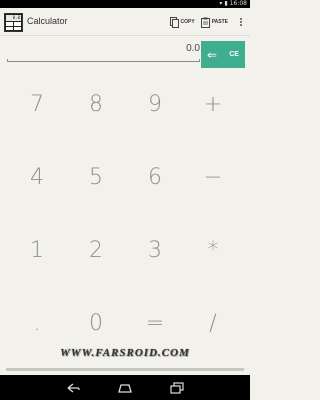 The image size is (320, 400). What do you see at coordinates (193, 48) in the screenshot?
I see `display-value: 0.0` at bounding box center [193, 48].